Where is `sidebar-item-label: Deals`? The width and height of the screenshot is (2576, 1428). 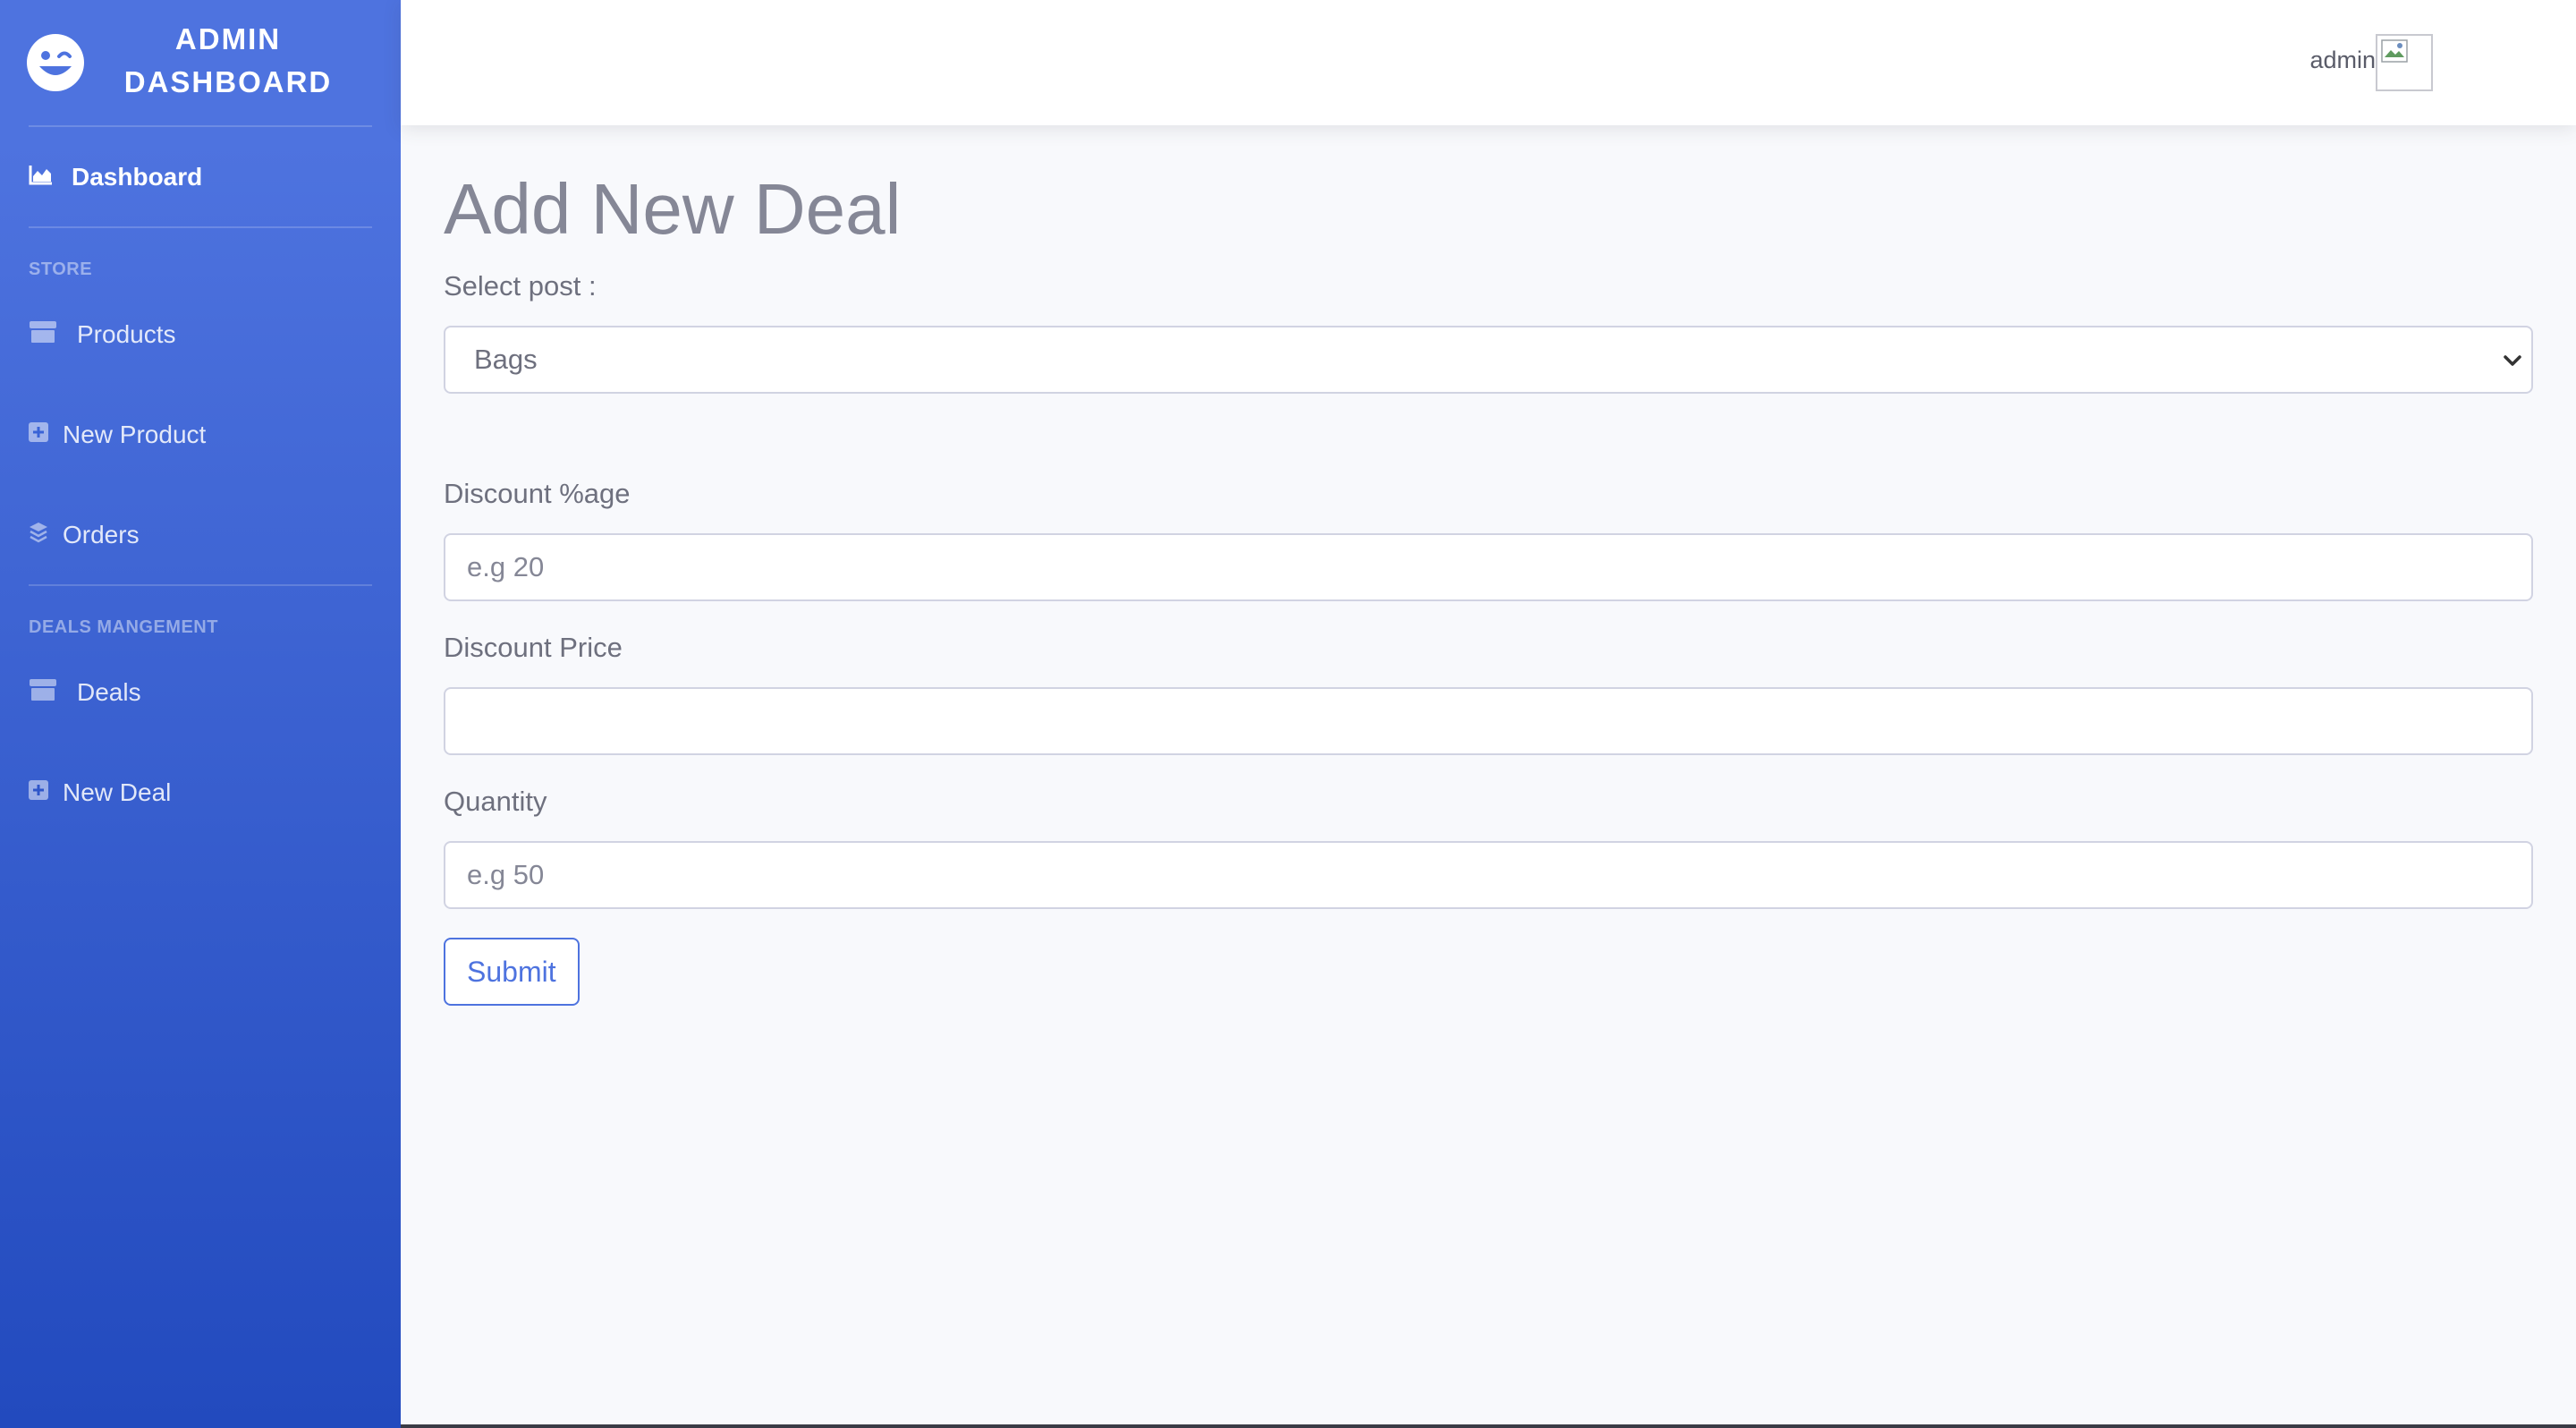
sidebar-item-label: Deals is located at coordinates (109, 692).